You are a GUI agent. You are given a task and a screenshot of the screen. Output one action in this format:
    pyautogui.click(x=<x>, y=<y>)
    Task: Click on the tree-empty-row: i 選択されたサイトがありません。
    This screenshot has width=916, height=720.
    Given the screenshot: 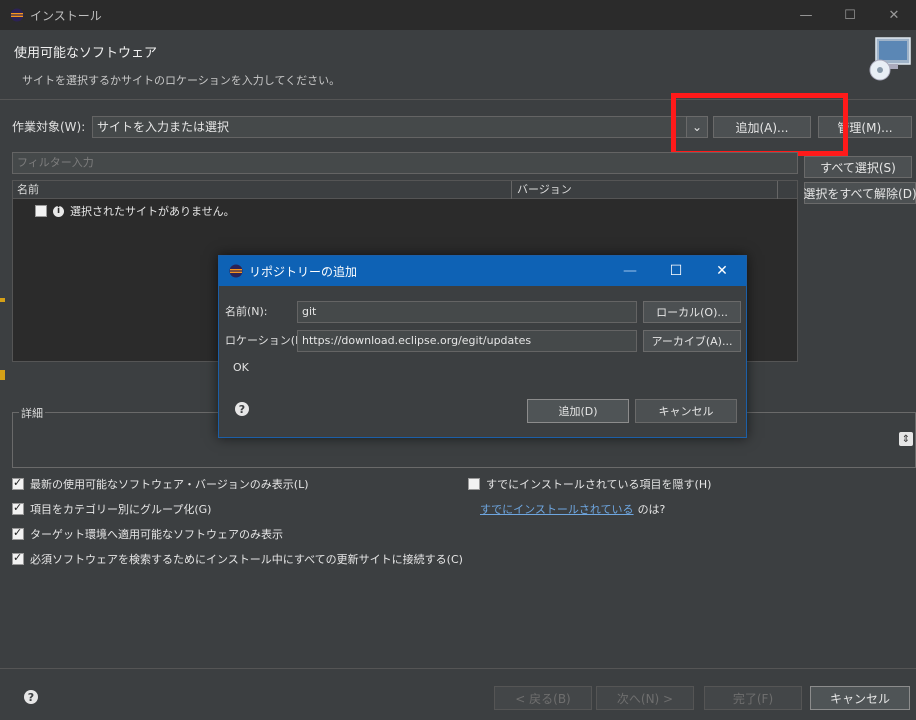 What is the action you would take?
    pyautogui.click(x=135, y=211)
    